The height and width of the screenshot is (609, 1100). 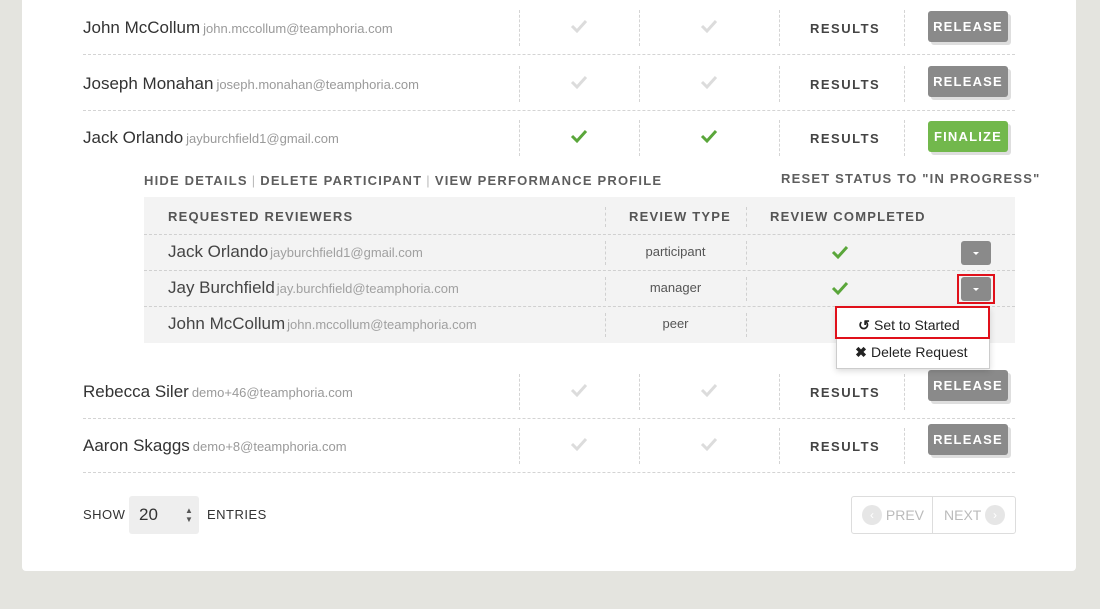 What do you see at coordinates (227, 323) in the screenshot?
I see `reviewer-name: John McCollum` at bounding box center [227, 323].